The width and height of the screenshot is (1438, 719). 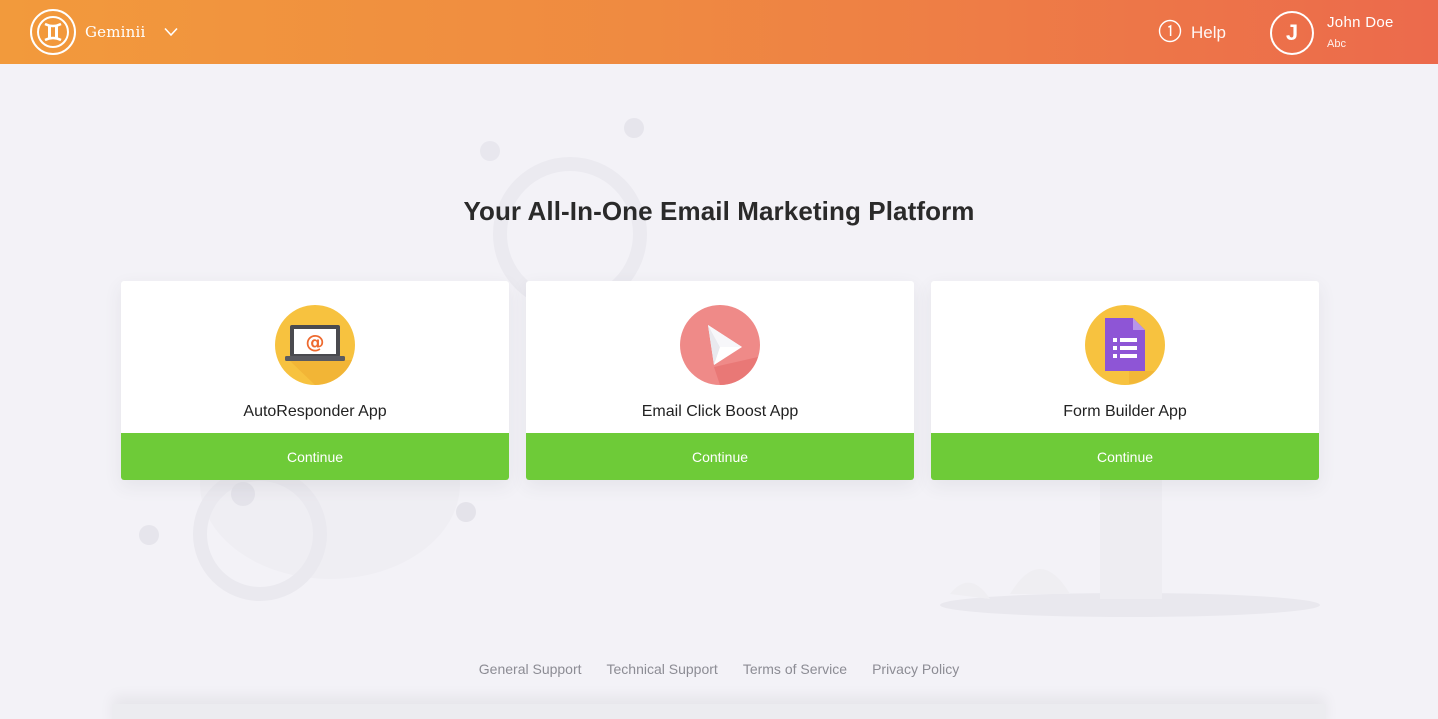 I want to click on chevron-down-icon, so click(x=170, y=32).